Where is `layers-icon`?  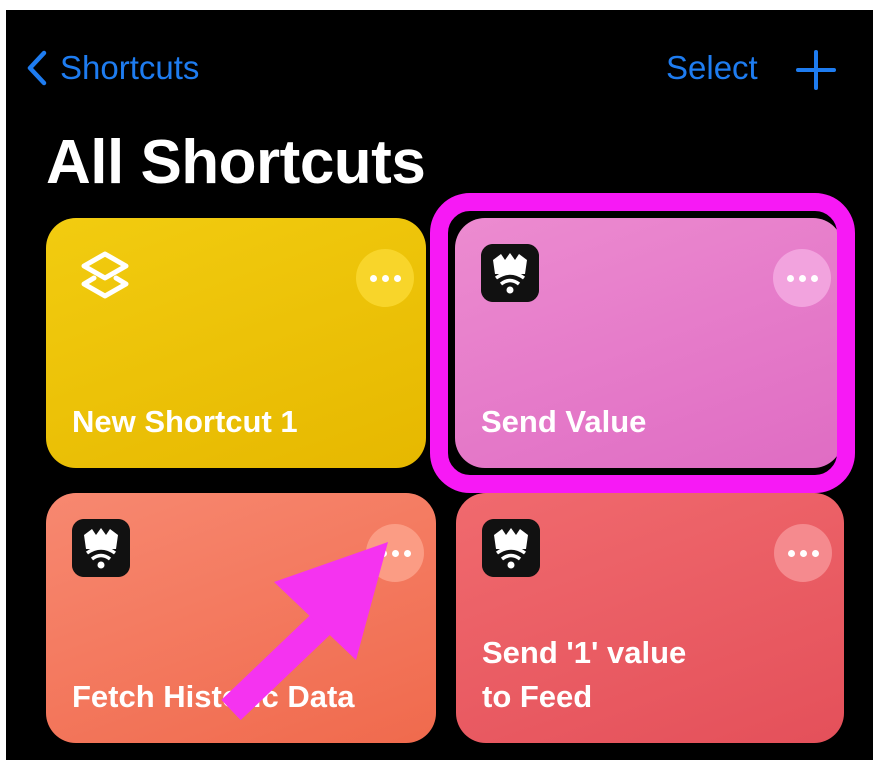
layers-icon is located at coordinates (105, 275).